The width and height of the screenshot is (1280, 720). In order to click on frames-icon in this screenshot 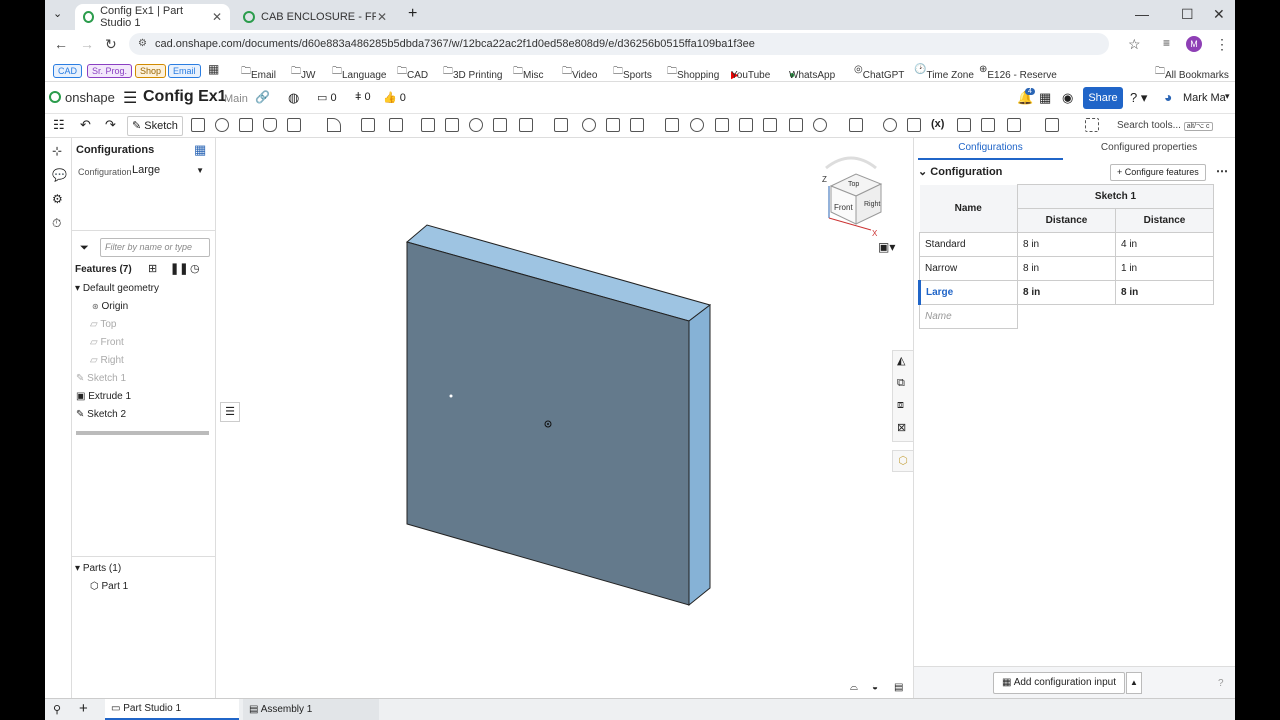, I will do `click(964, 125)`.